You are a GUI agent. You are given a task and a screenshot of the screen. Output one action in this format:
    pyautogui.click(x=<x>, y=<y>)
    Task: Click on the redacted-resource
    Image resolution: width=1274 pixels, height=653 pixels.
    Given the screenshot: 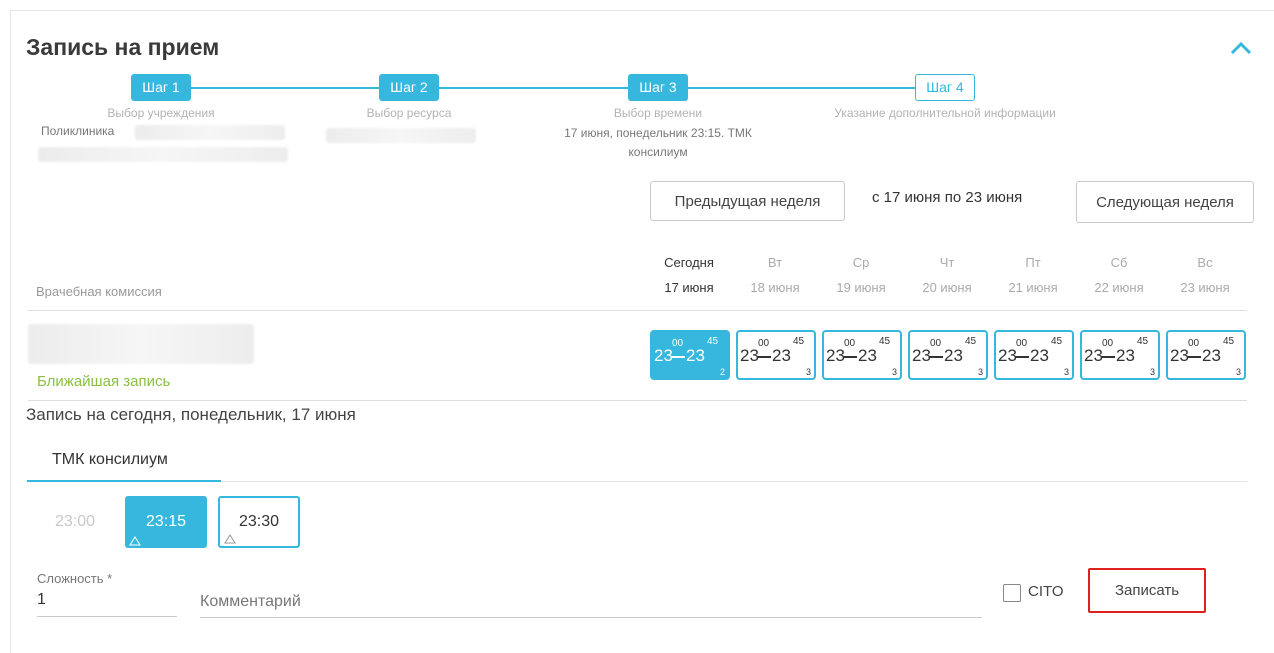 What is the action you would take?
    pyautogui.click(x=401, y=135)
    